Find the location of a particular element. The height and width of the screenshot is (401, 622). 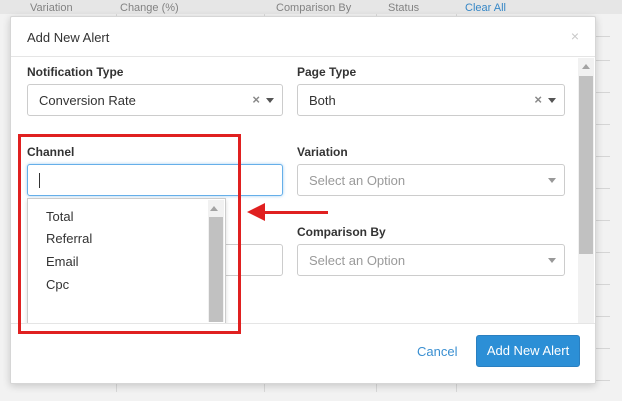

page-type-select: Both × is located at coordinates (431, 100).